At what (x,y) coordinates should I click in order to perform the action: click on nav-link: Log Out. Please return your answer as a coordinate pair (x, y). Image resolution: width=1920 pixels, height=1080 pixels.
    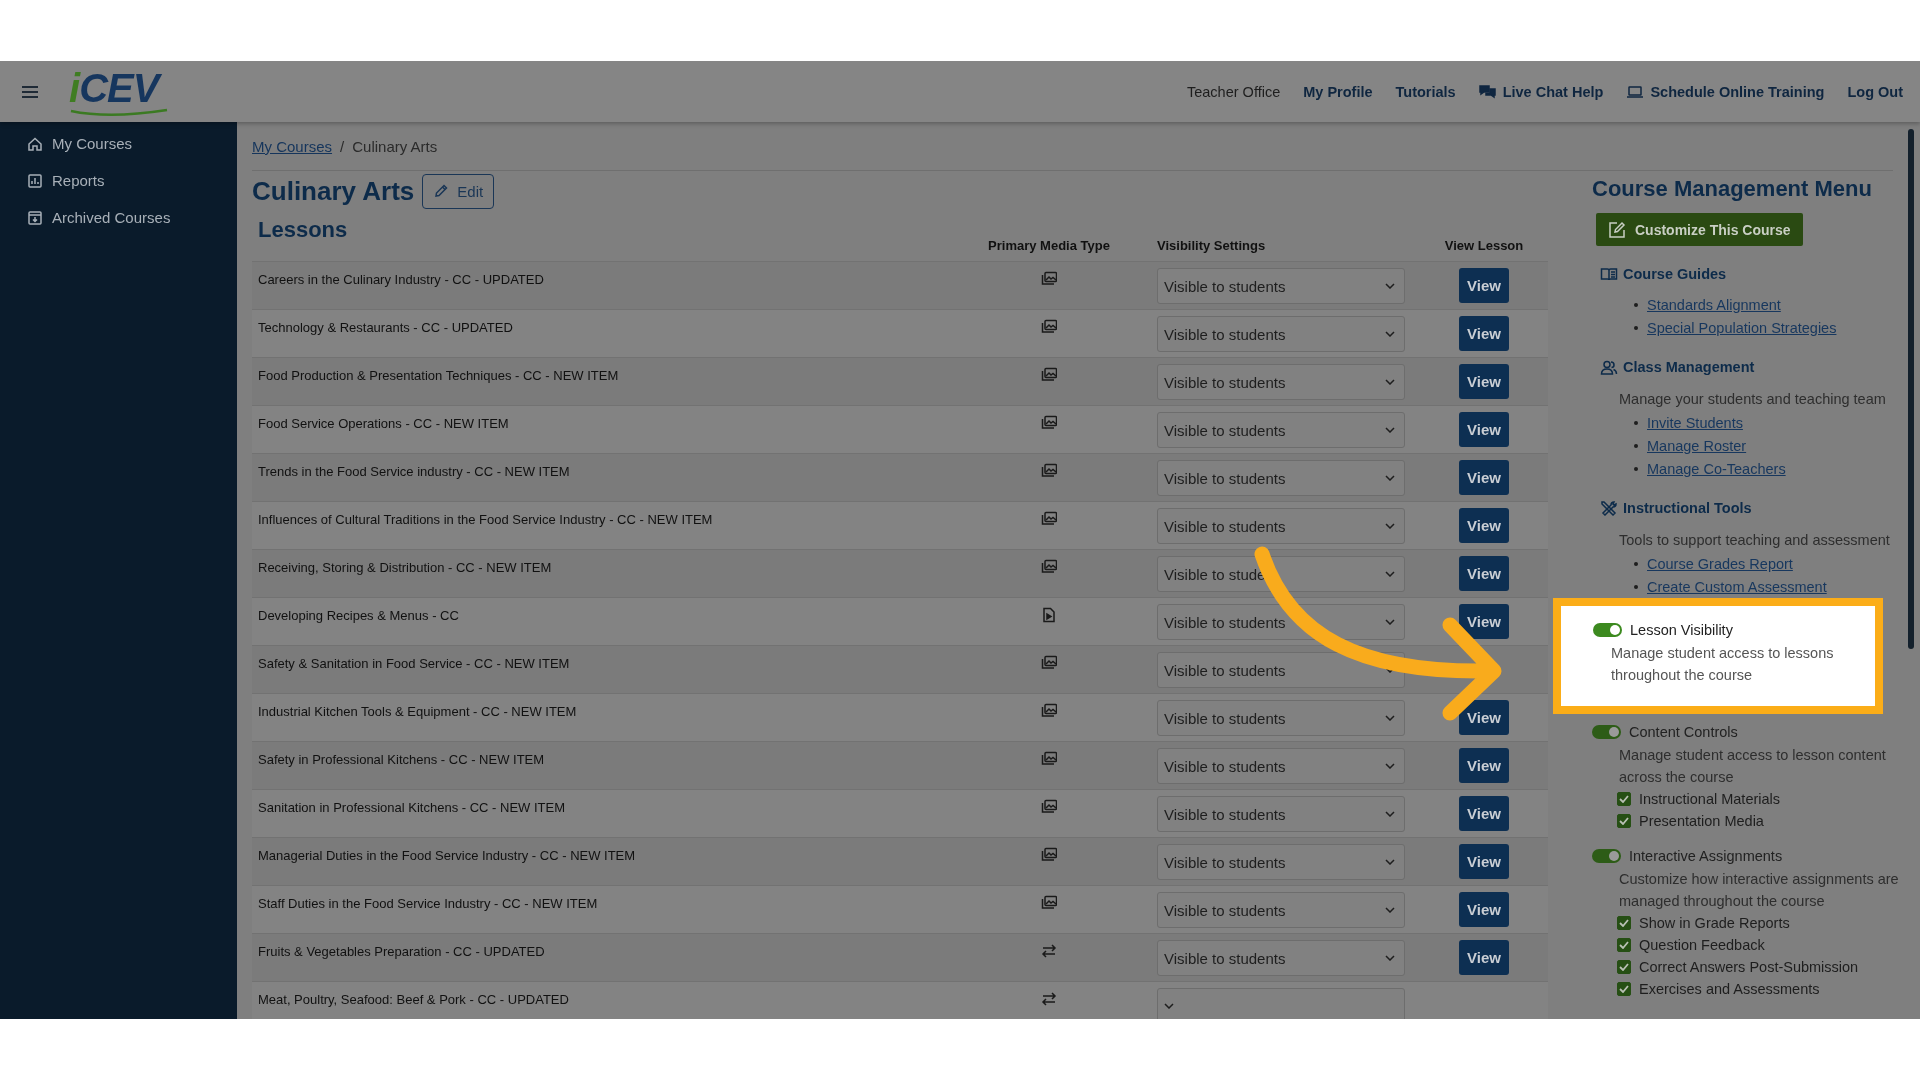
    Looking at the image, I should click on (1875, 91).